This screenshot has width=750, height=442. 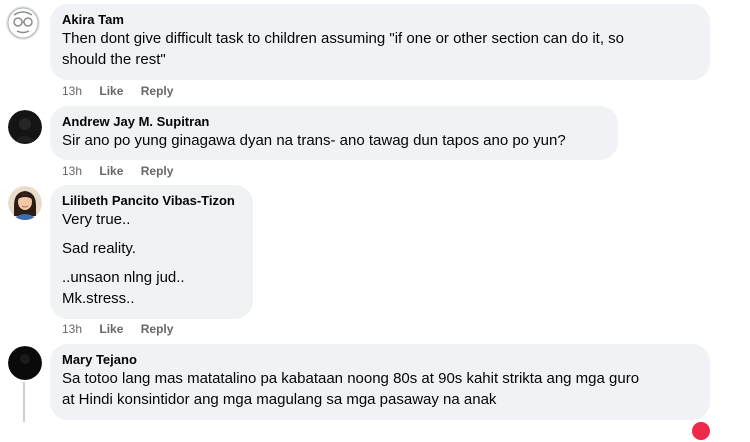 What do you see at coordinates (380, 359) in the screenshot?
I see `comment-author: Mary Tejano` at bounding box center [380, 359].